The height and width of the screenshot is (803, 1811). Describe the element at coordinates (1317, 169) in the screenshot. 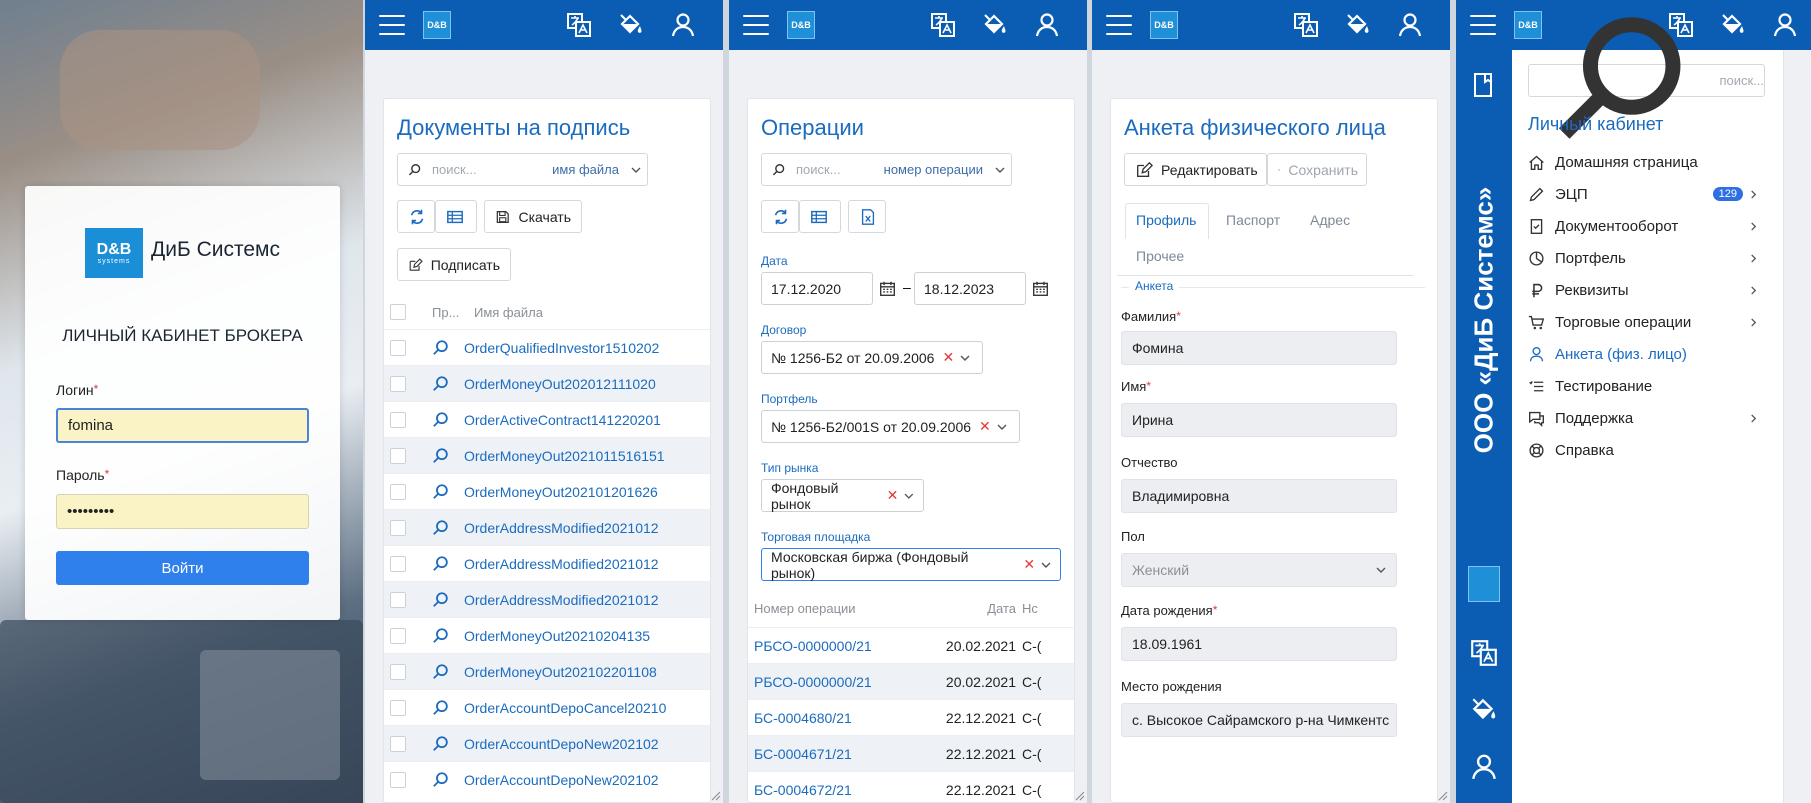

I see `save-button: Сохранить` at that location.